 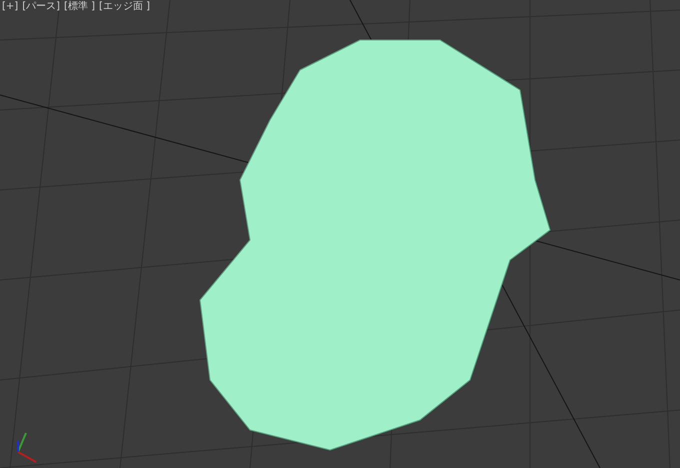 I want to click on viewport-menu-label: [エッジ面 ], so click(x=124, y=6).